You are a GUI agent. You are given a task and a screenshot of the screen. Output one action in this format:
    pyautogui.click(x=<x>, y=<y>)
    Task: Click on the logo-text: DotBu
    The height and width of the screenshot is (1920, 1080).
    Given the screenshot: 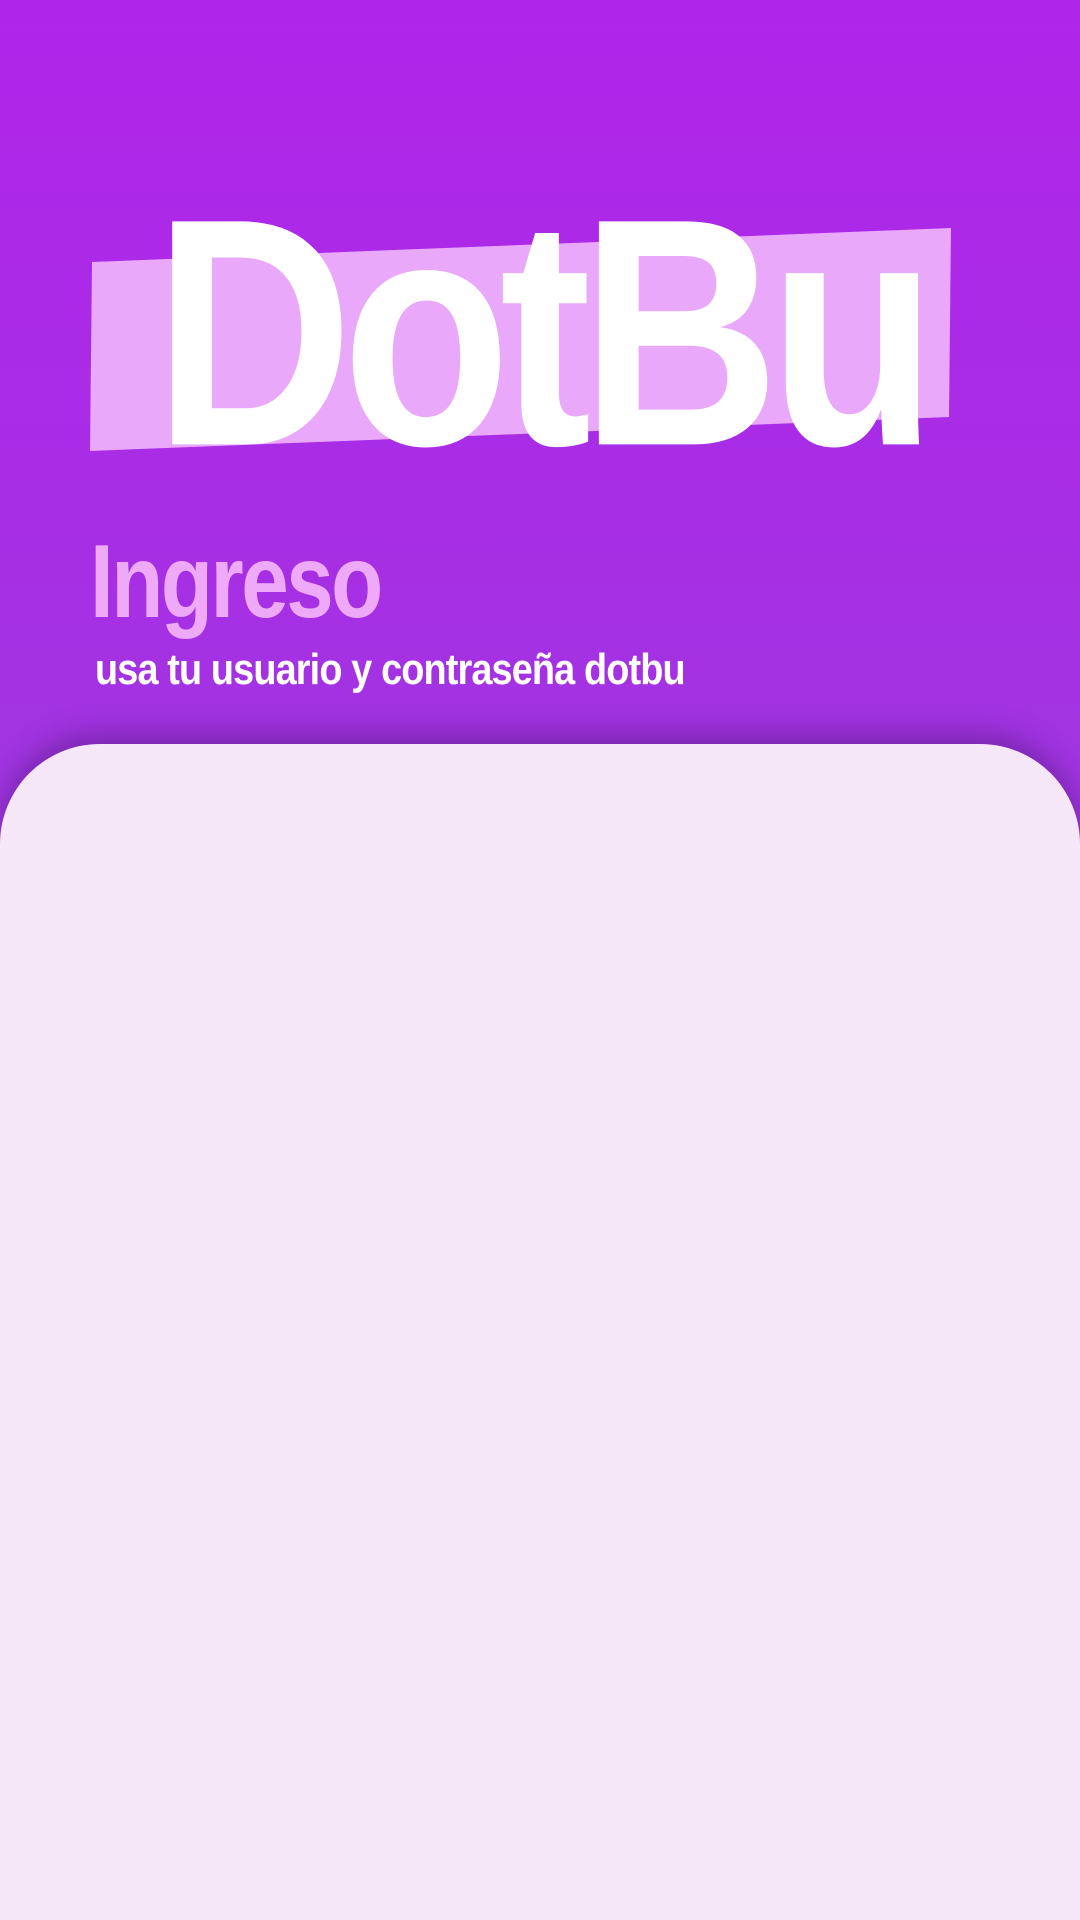 What is the action you would take?
    pyautogui.click(x=545, y=332)
    